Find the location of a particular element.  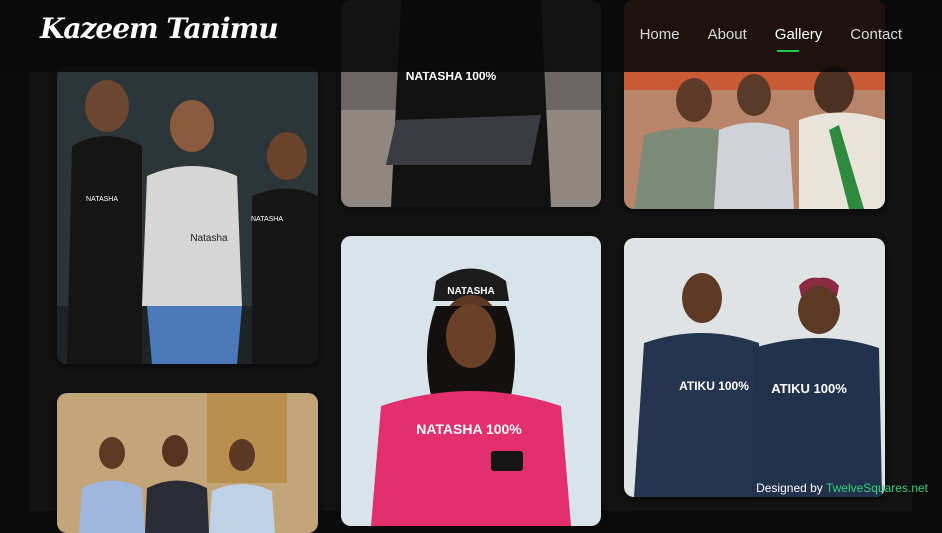

active-indicator is located at coordinates (787, 51).